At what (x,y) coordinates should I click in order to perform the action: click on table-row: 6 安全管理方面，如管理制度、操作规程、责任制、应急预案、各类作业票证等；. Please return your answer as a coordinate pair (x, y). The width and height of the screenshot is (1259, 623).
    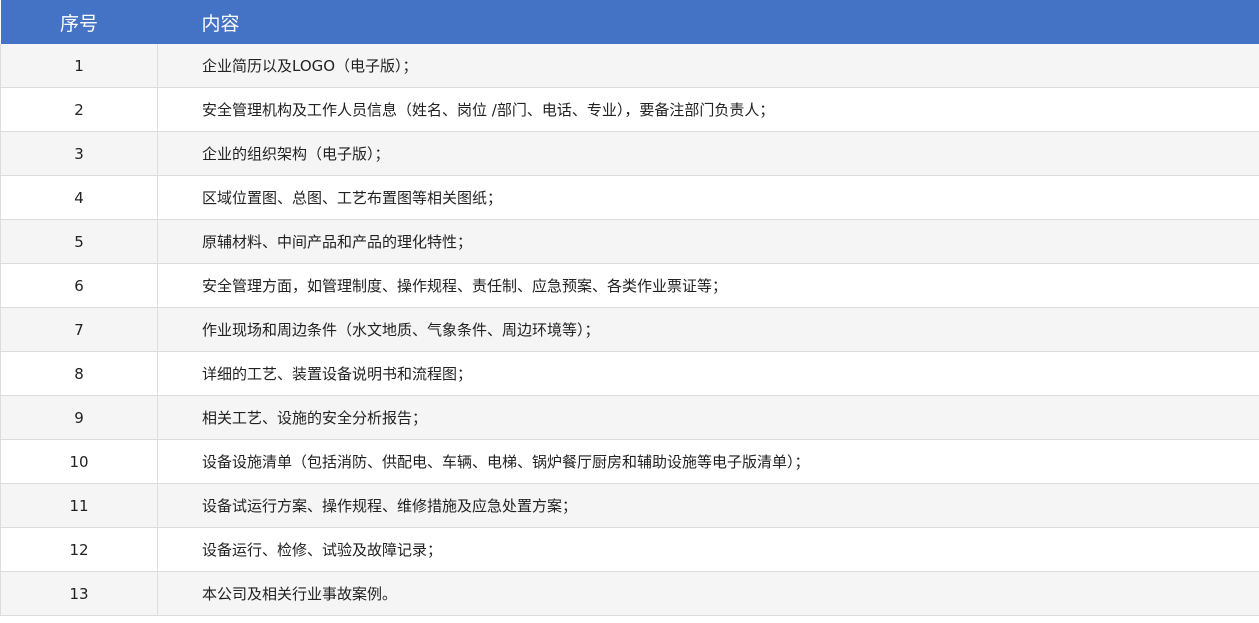
    Looking at the image, I should click on (629, 285).